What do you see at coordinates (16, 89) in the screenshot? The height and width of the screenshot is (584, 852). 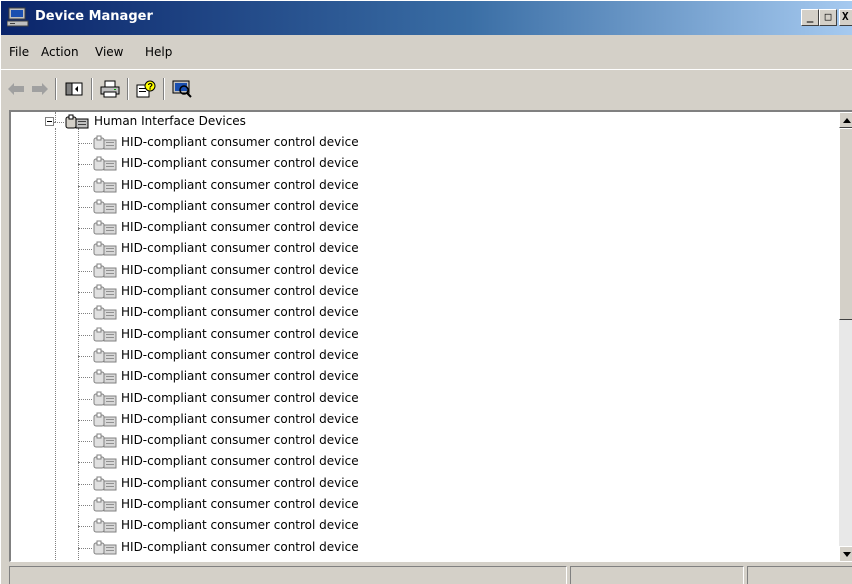 I see `back-icon` at bounding box center [16, 89].